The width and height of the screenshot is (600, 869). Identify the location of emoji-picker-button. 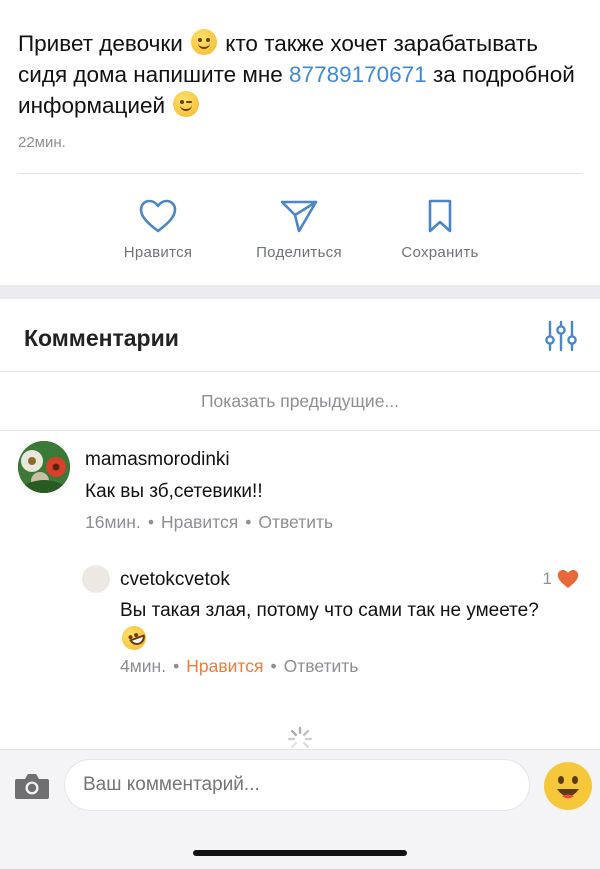
(568, 786).